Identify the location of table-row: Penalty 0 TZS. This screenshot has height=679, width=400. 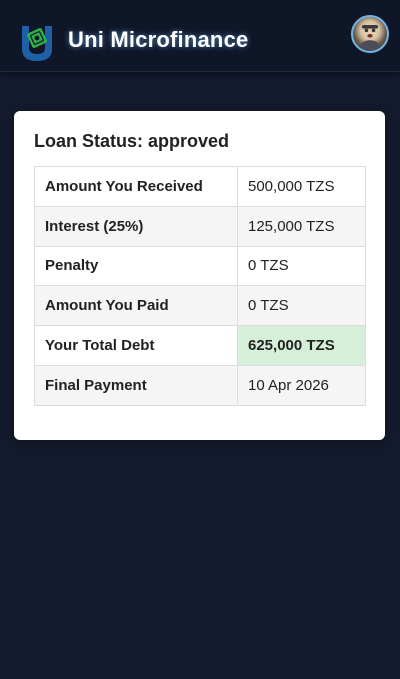
(200, 266).